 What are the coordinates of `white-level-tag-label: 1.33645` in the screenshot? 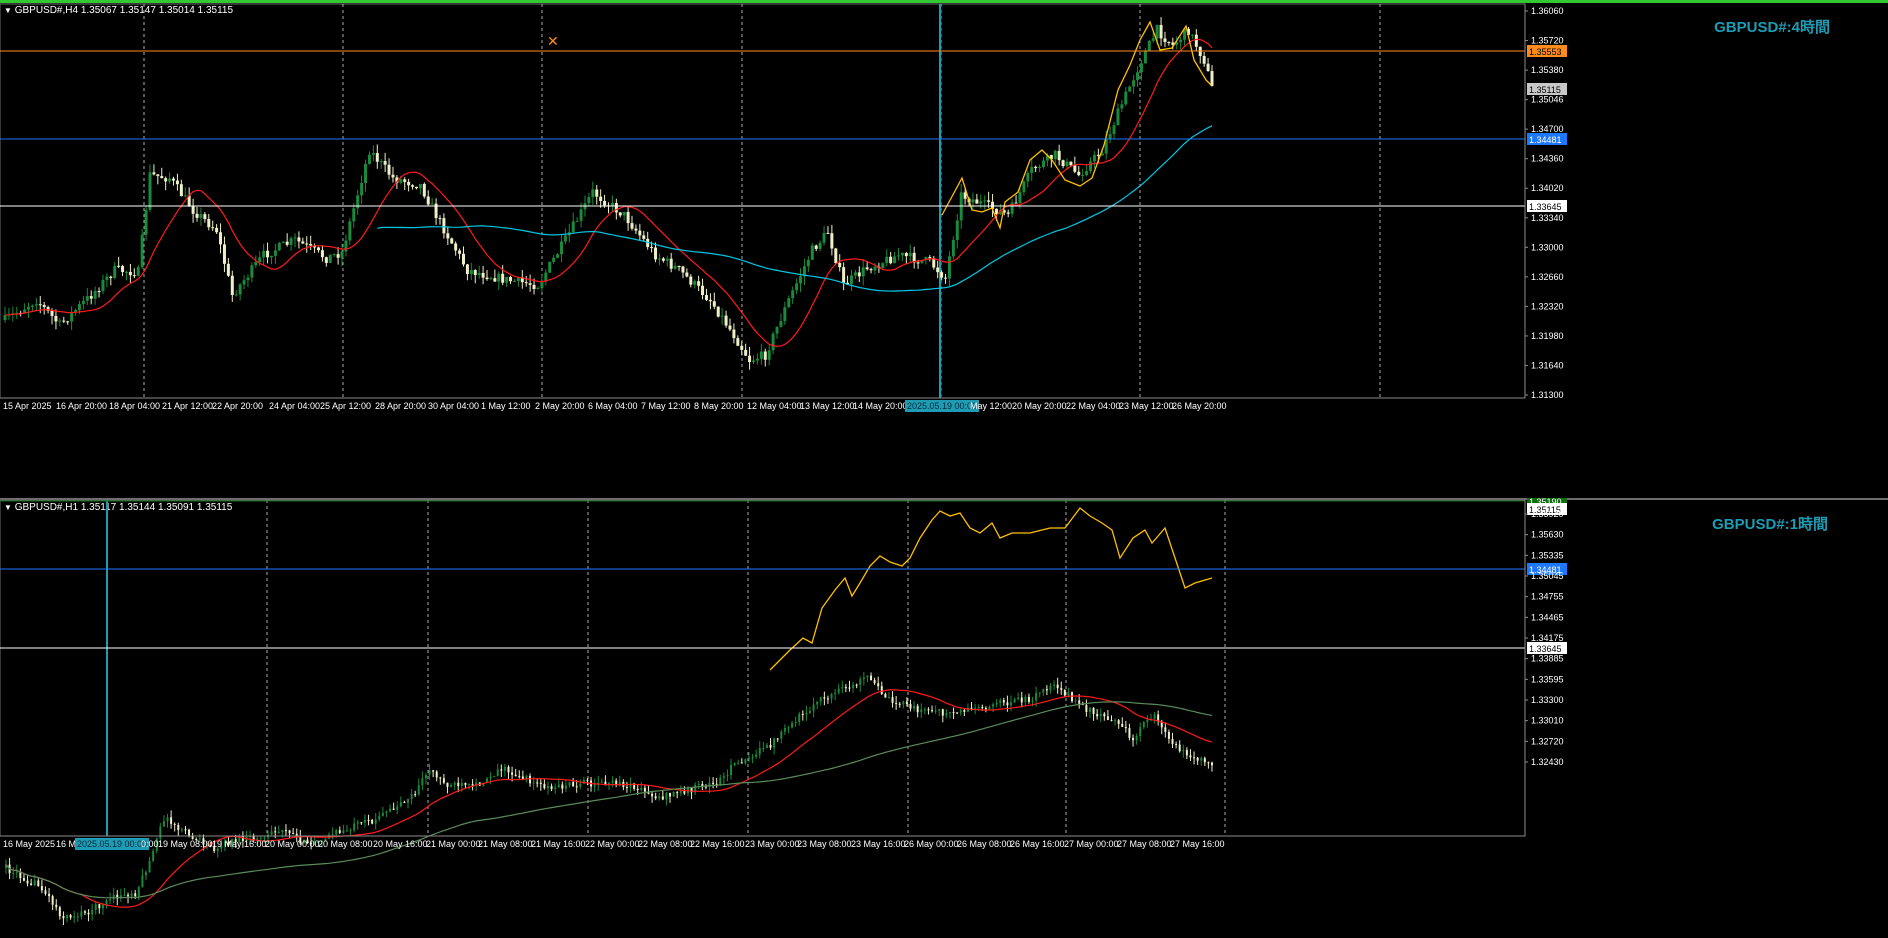 It's located at (1545, 207).